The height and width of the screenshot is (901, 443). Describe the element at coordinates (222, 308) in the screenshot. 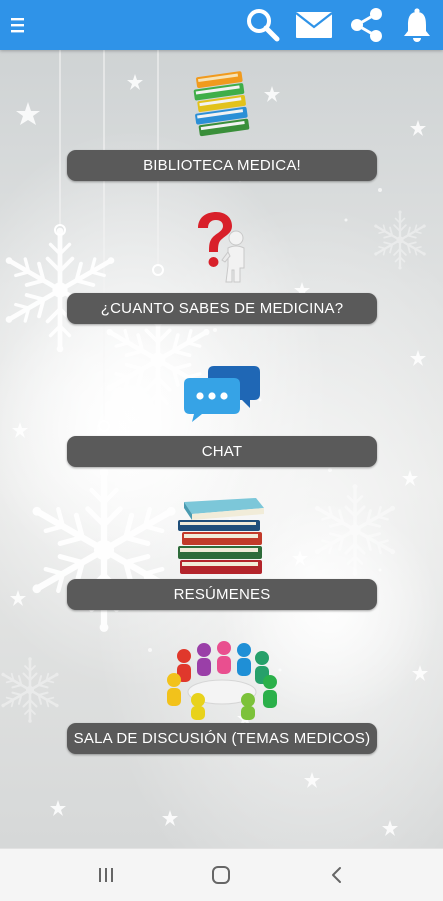

I see `cuanto-sabes-button: ¿CUANTO SABES DE MEDICINA?` at that location.